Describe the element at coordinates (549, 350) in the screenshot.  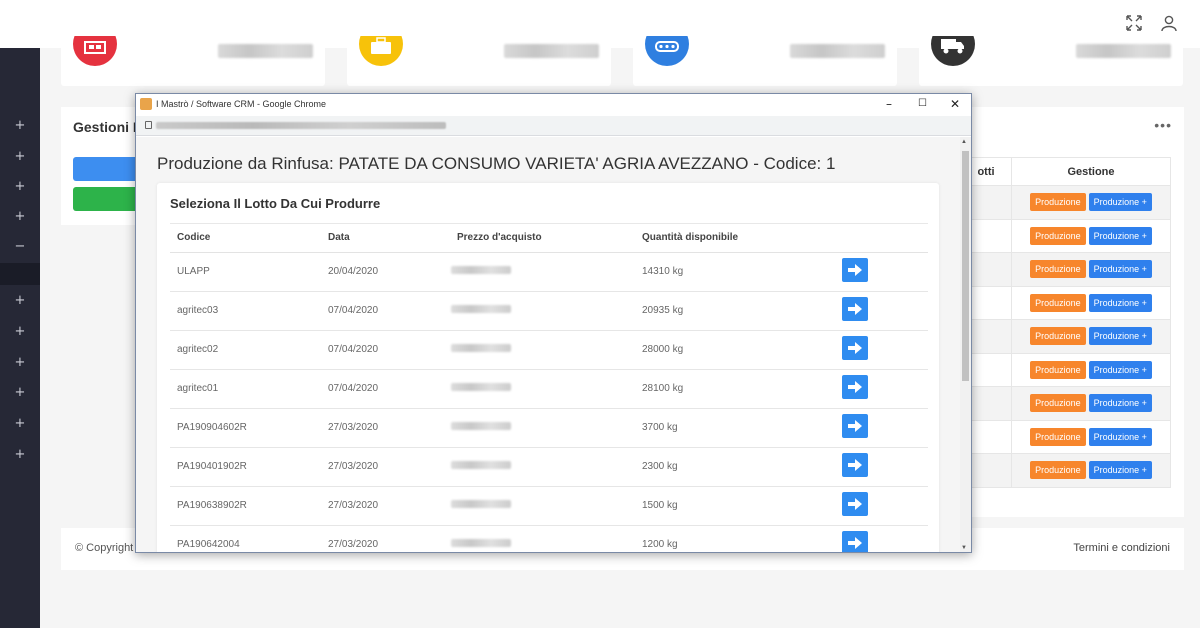
I see `table-row: agritec02 07/04/2020 28000 kg` at that location.